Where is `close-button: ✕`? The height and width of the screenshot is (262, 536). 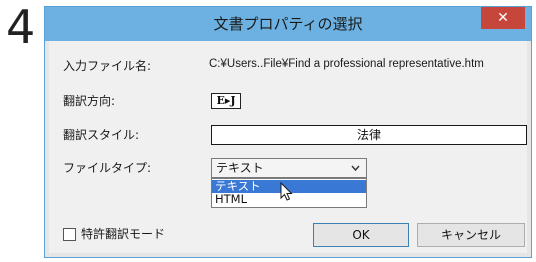
close-button: ✕ is located at coordinates (503, 18).